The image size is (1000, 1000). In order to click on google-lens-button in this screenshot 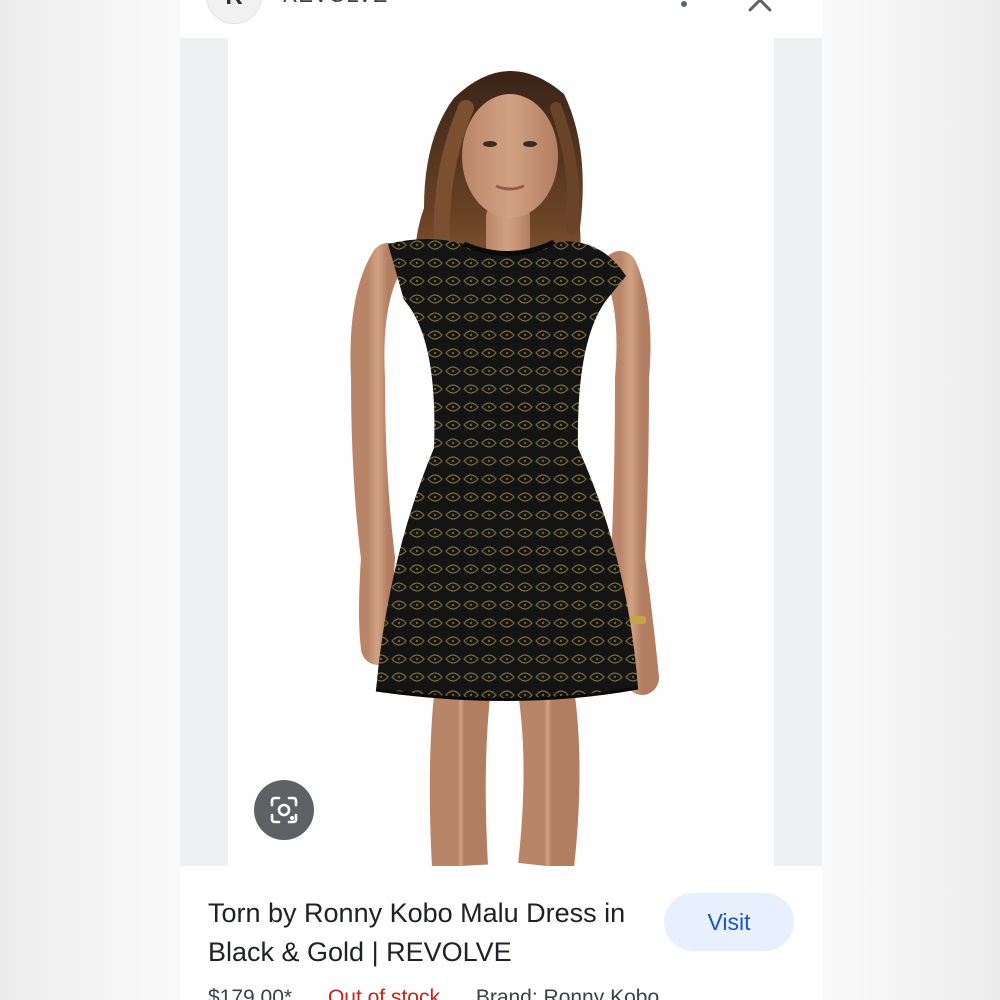, I will do `click(284, 810)`.